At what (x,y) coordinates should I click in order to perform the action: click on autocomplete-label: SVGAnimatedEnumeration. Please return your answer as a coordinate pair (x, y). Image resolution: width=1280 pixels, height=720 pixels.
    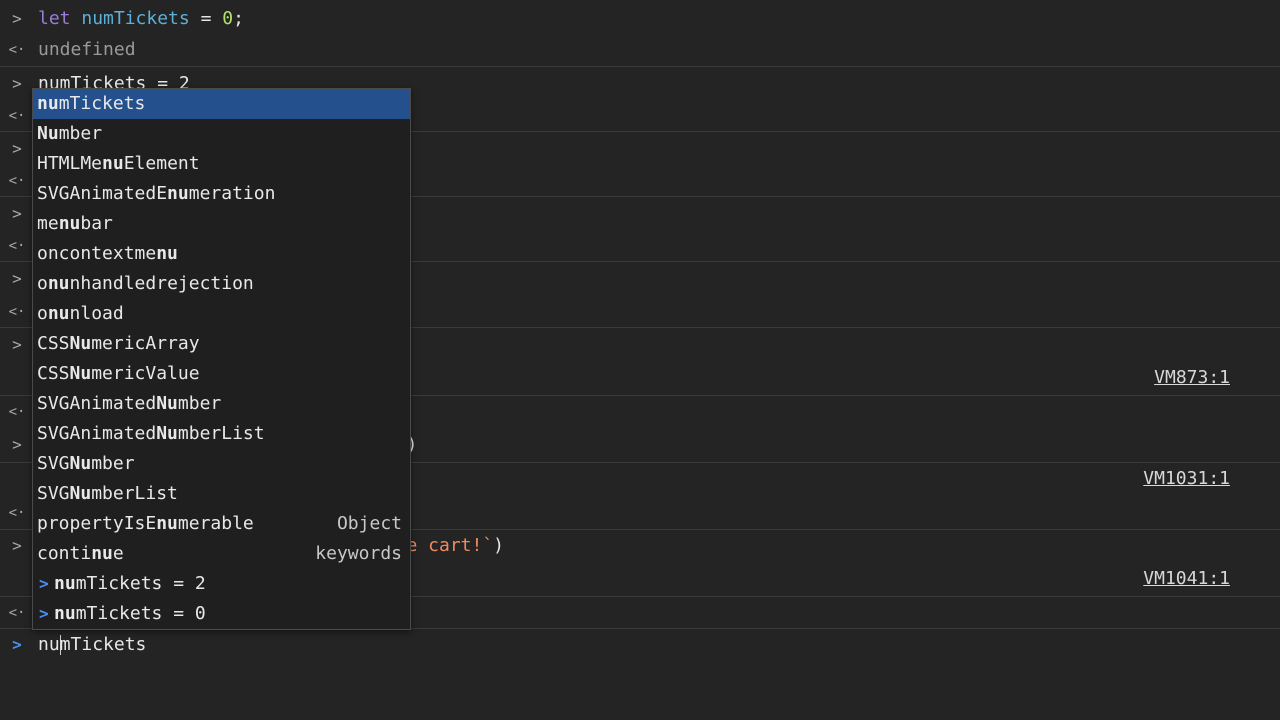
    Looking at the image, I should click on (156, 193).